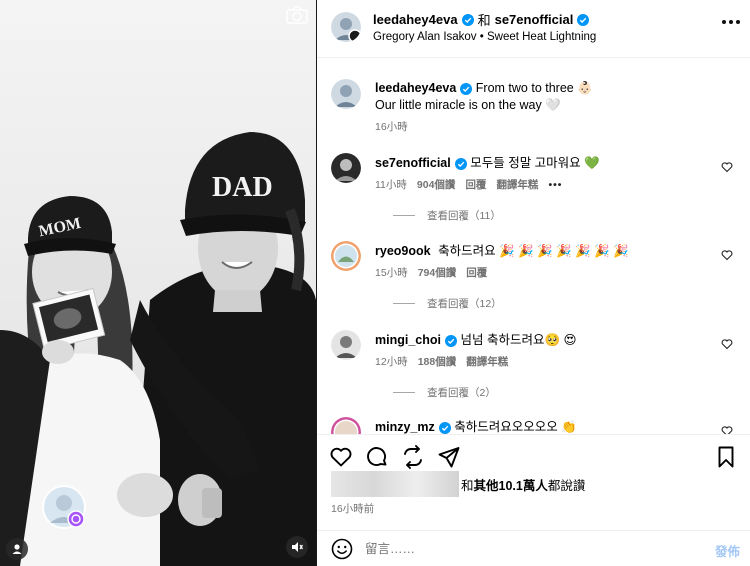  I want to click on mute-icon, so click(297, 547).